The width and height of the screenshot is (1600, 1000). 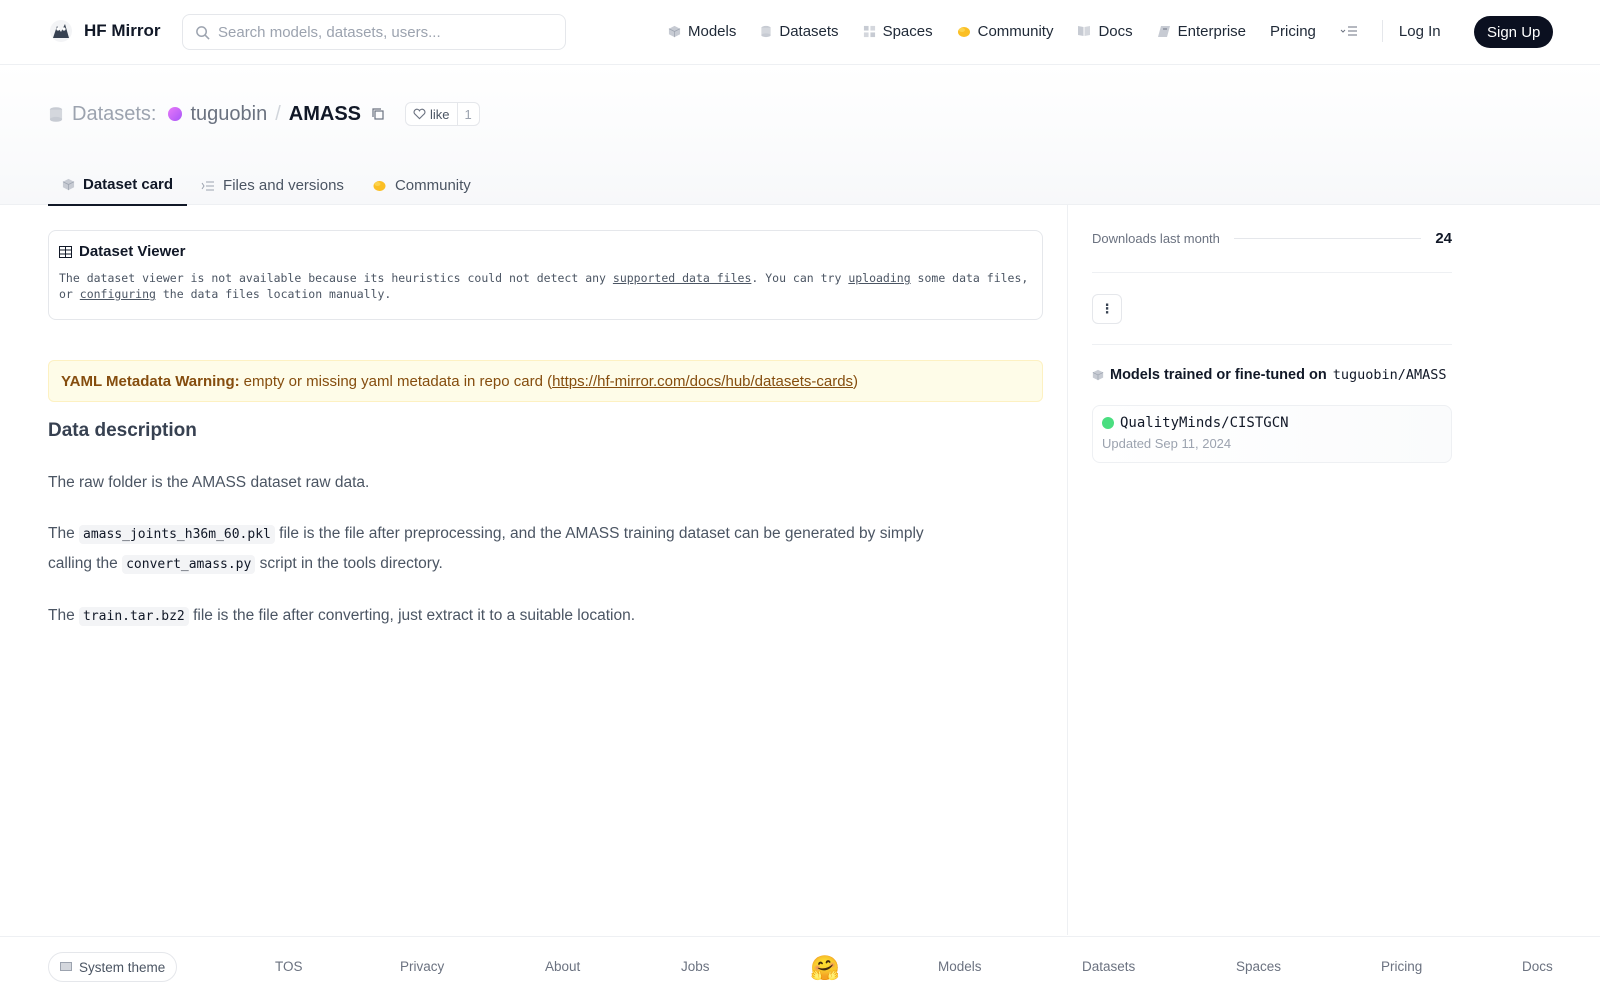 I want to click on nav-pricing: Pricing, so click(x=1293, y=31).